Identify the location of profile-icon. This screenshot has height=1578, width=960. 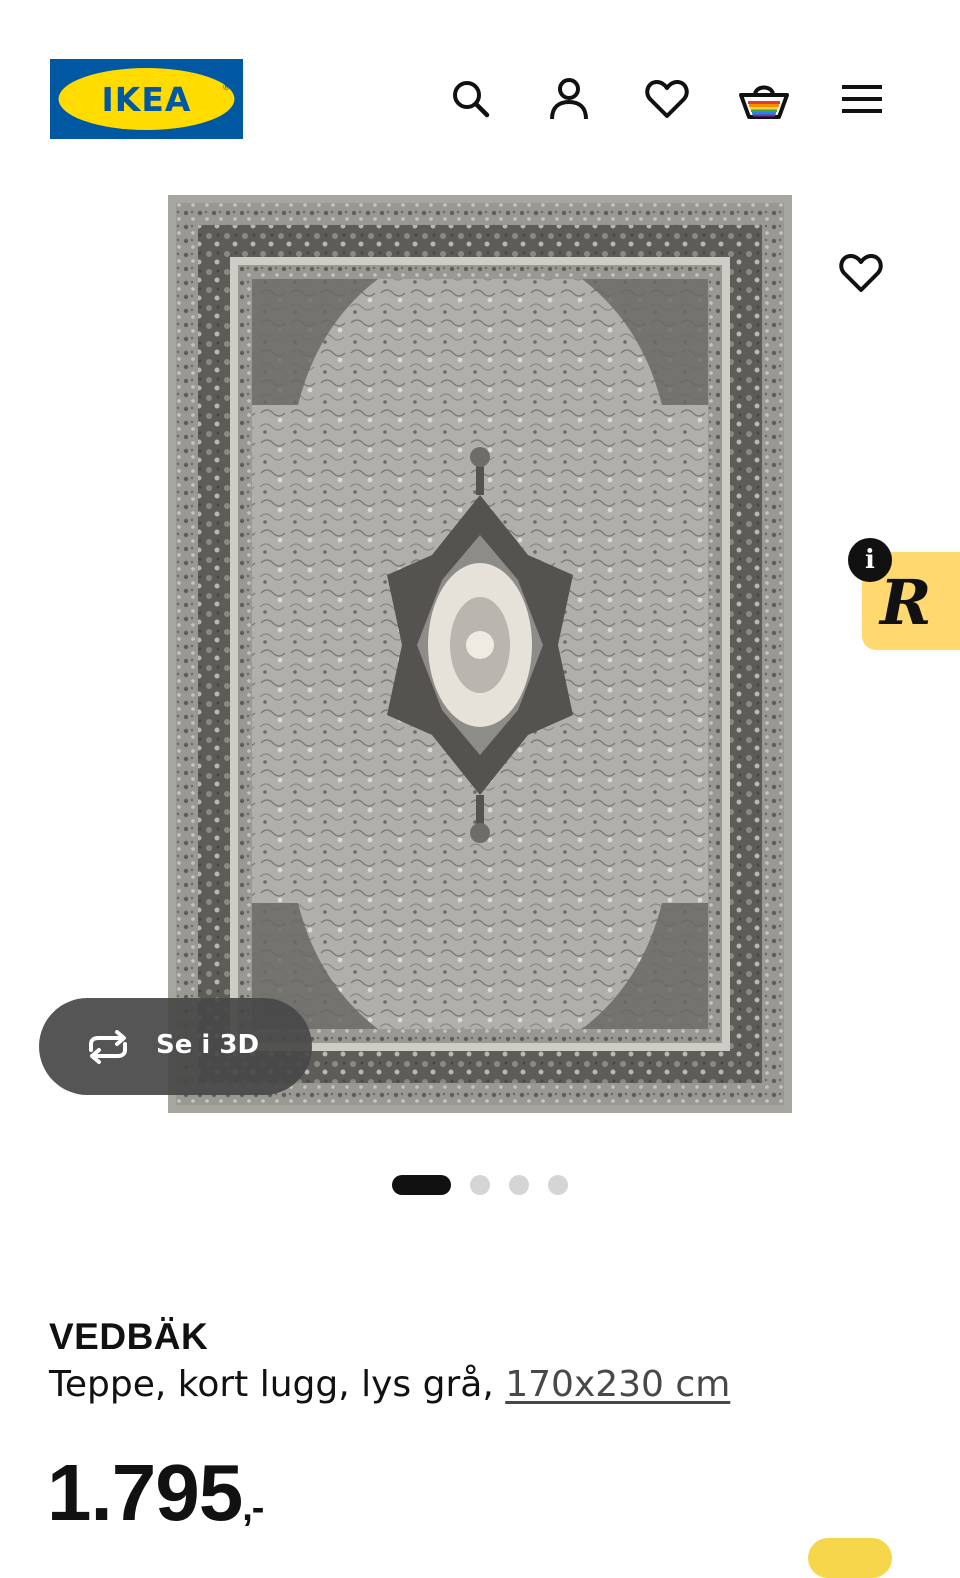
(569, 99).